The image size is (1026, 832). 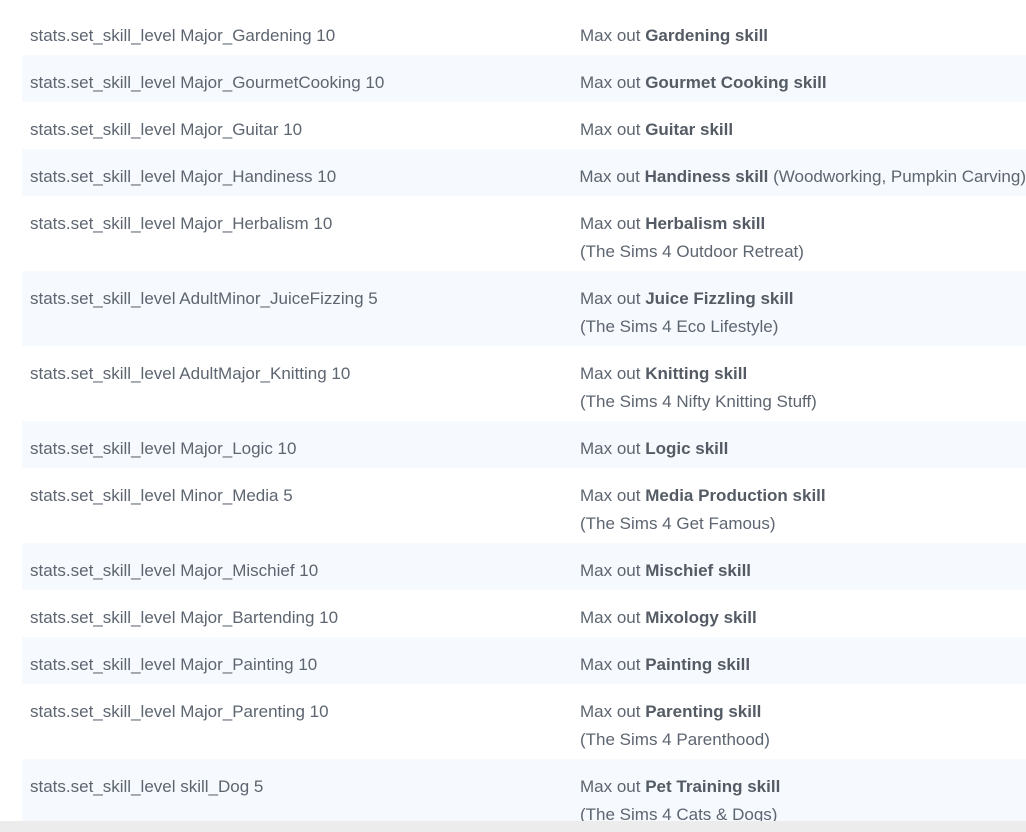 What do you see at coordinates (179, 711) in the screenshot?
I see `command-cell: stats.set_skill_level Major_Parenting 10` at bounding box center [179, 711].